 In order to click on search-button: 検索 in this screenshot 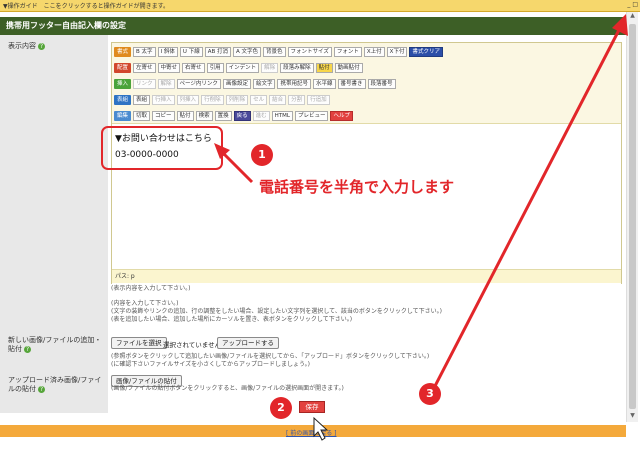, I will do `click(204, 115)`.